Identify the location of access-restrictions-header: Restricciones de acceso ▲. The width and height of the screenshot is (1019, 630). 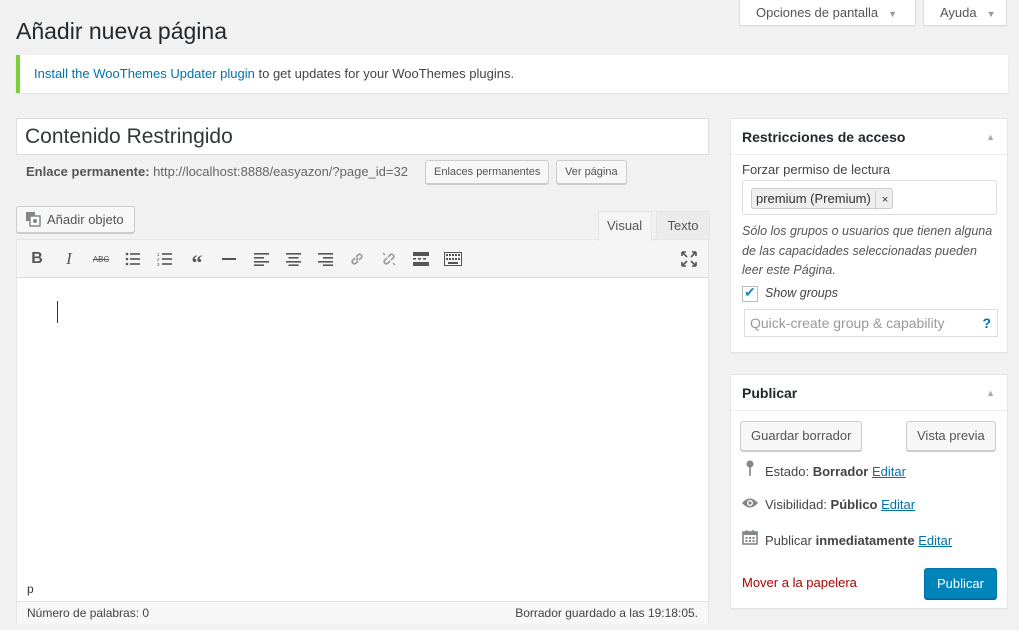
(869, 137).